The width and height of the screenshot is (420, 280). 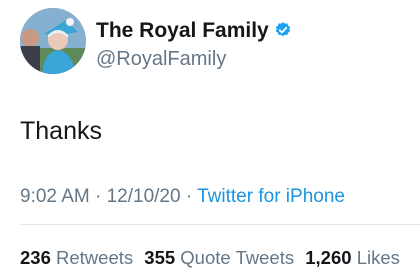 I want to click on quote-tweets-stat: 355 Quote Tweets, so click(x=219, y=257).